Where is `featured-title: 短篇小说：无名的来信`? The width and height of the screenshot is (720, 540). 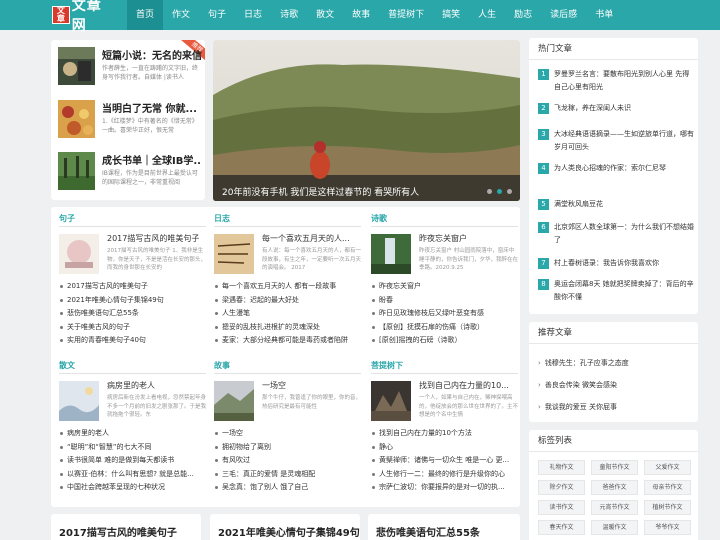
featured-title: 短篇小说：无名的来信 is located at coordinates (152, 56).